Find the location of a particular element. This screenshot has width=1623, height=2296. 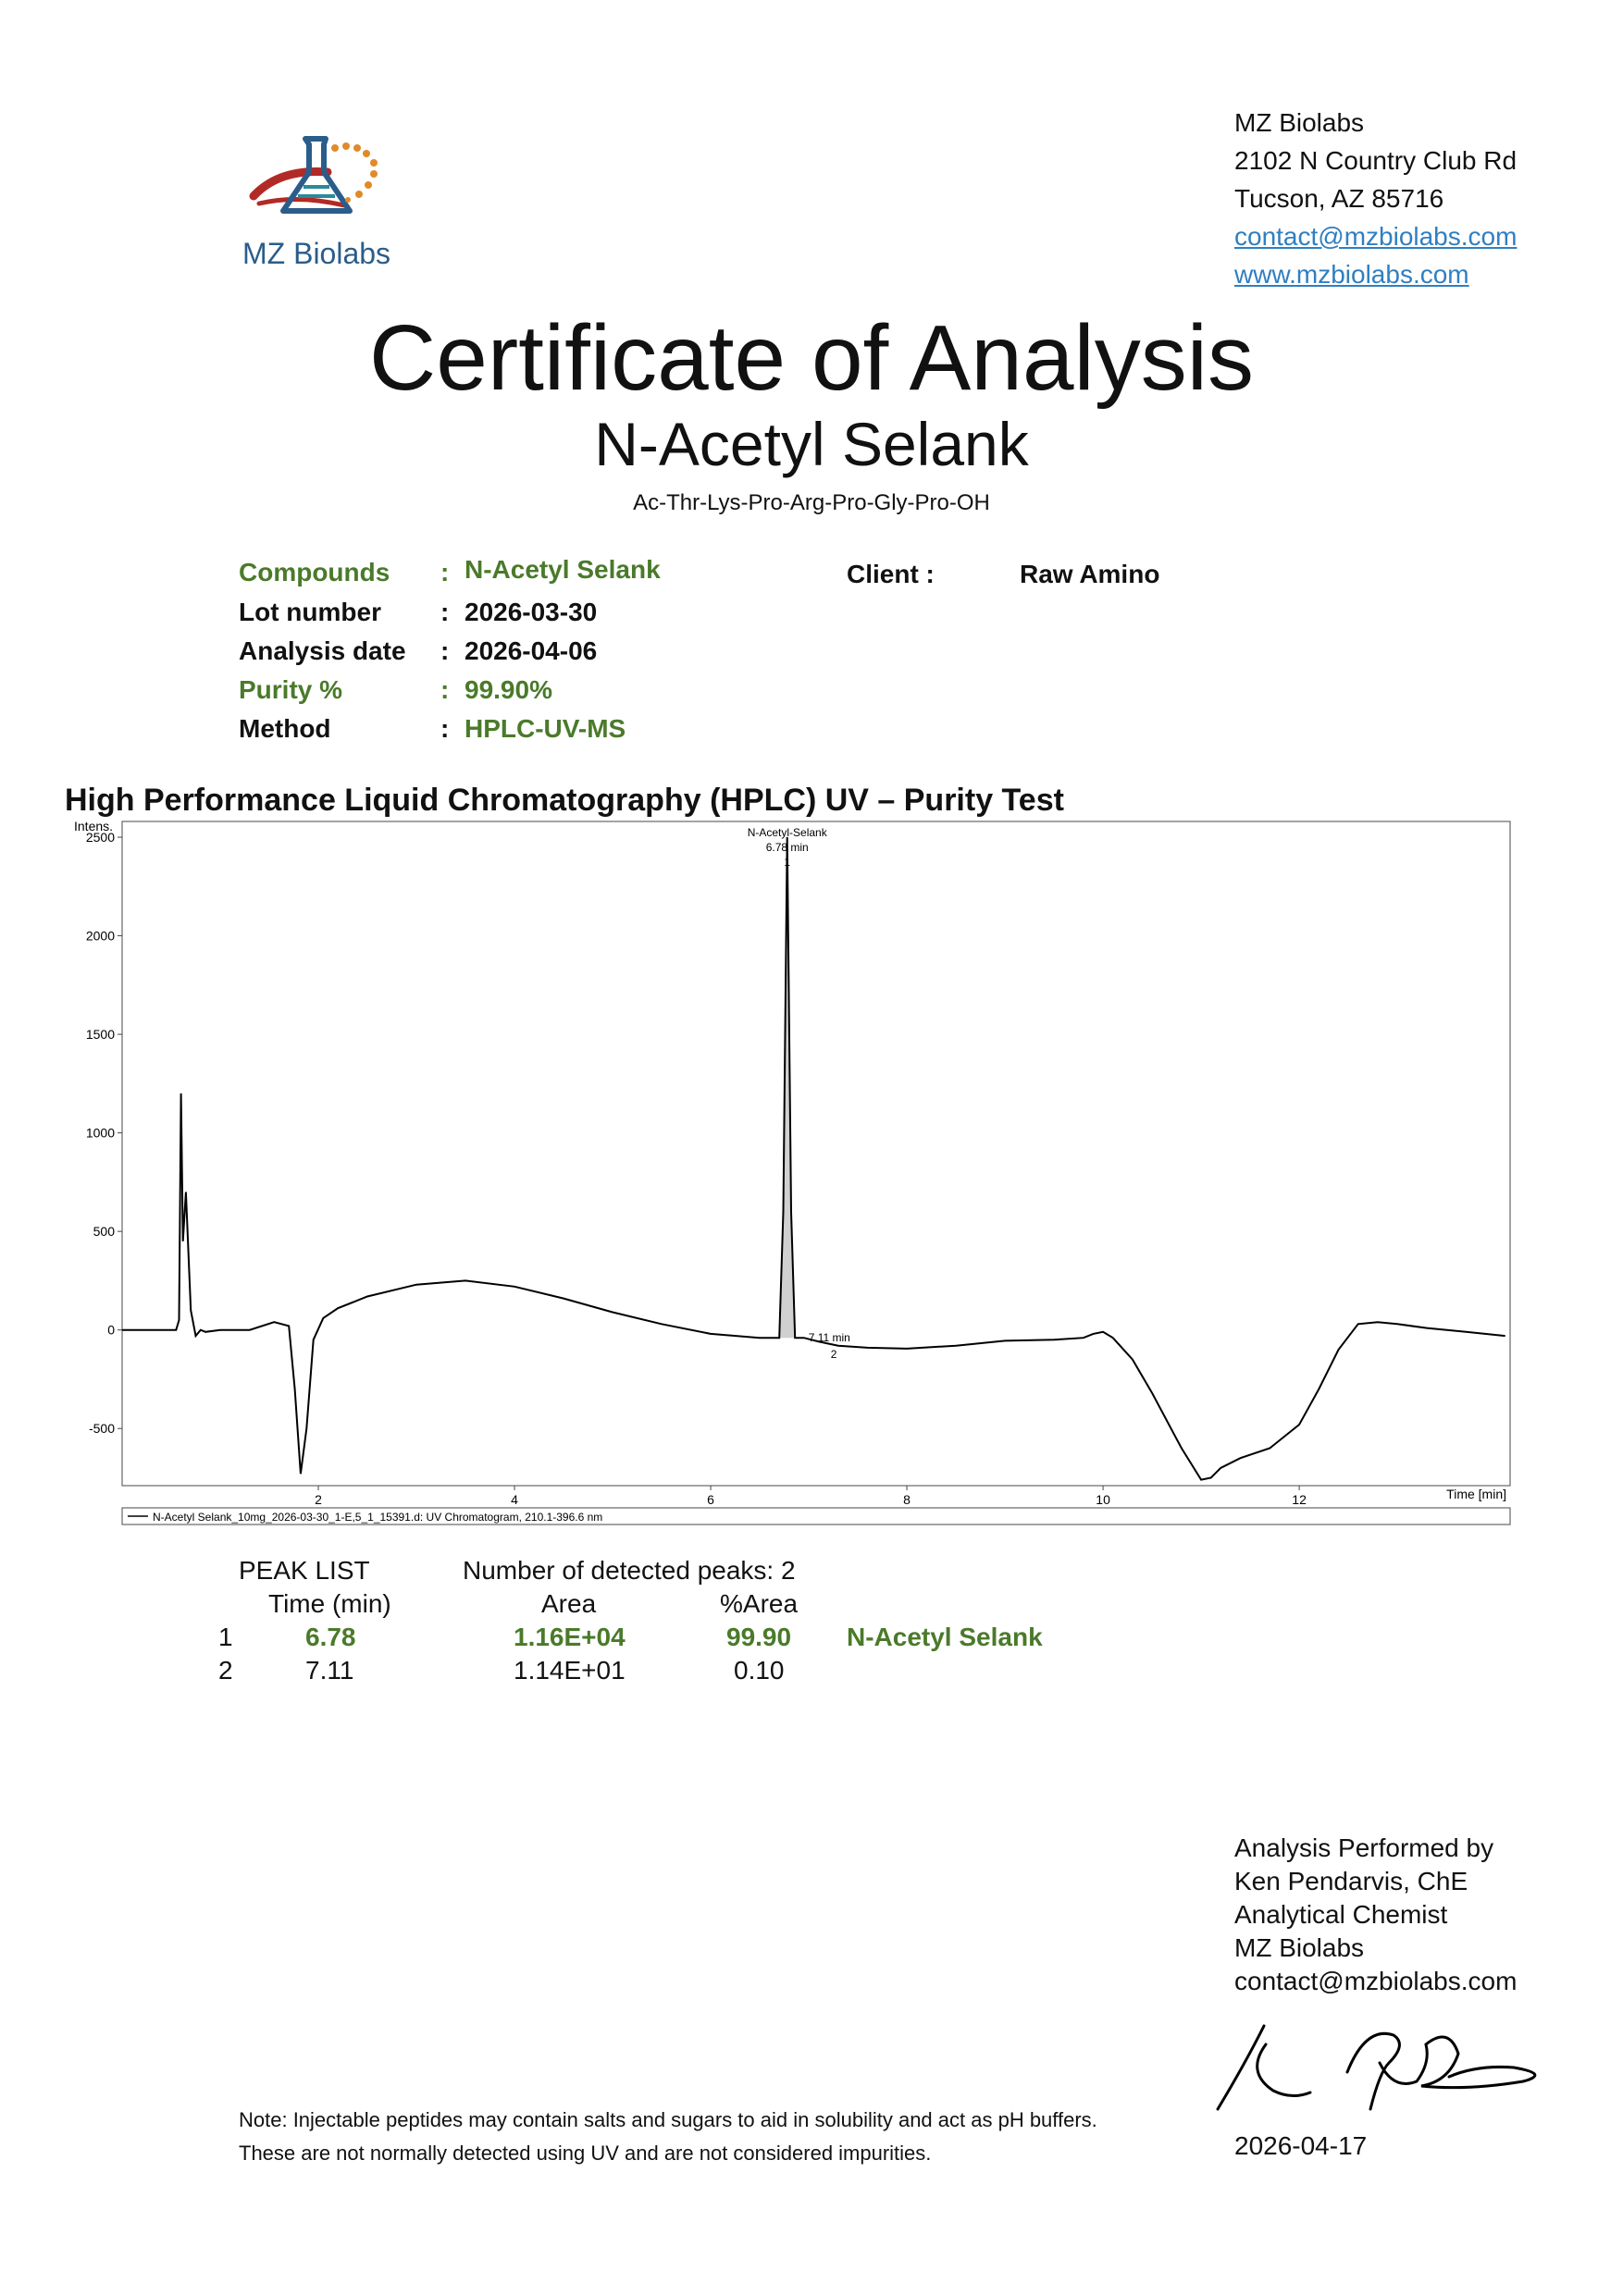

address-line-company: MZ Biolabs is located at coordinates (1299, 122).